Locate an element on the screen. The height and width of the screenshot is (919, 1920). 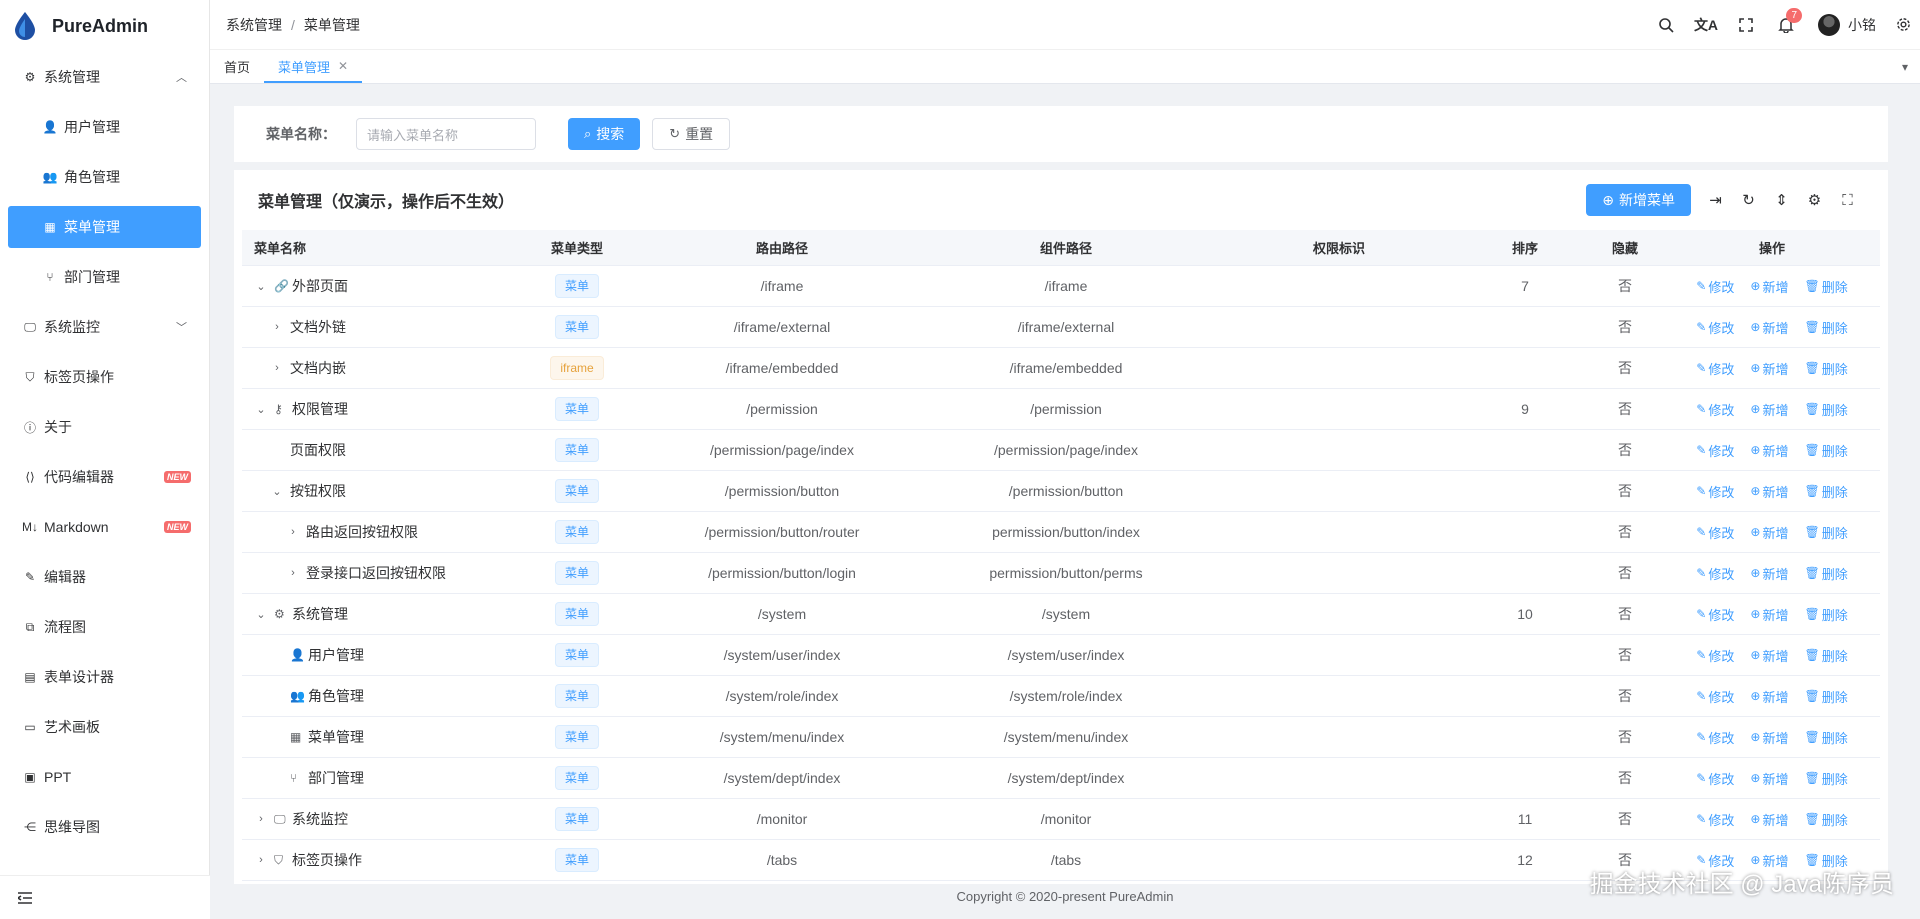
menu-type-tag: 菜单 is located at coordinates (576, 573).